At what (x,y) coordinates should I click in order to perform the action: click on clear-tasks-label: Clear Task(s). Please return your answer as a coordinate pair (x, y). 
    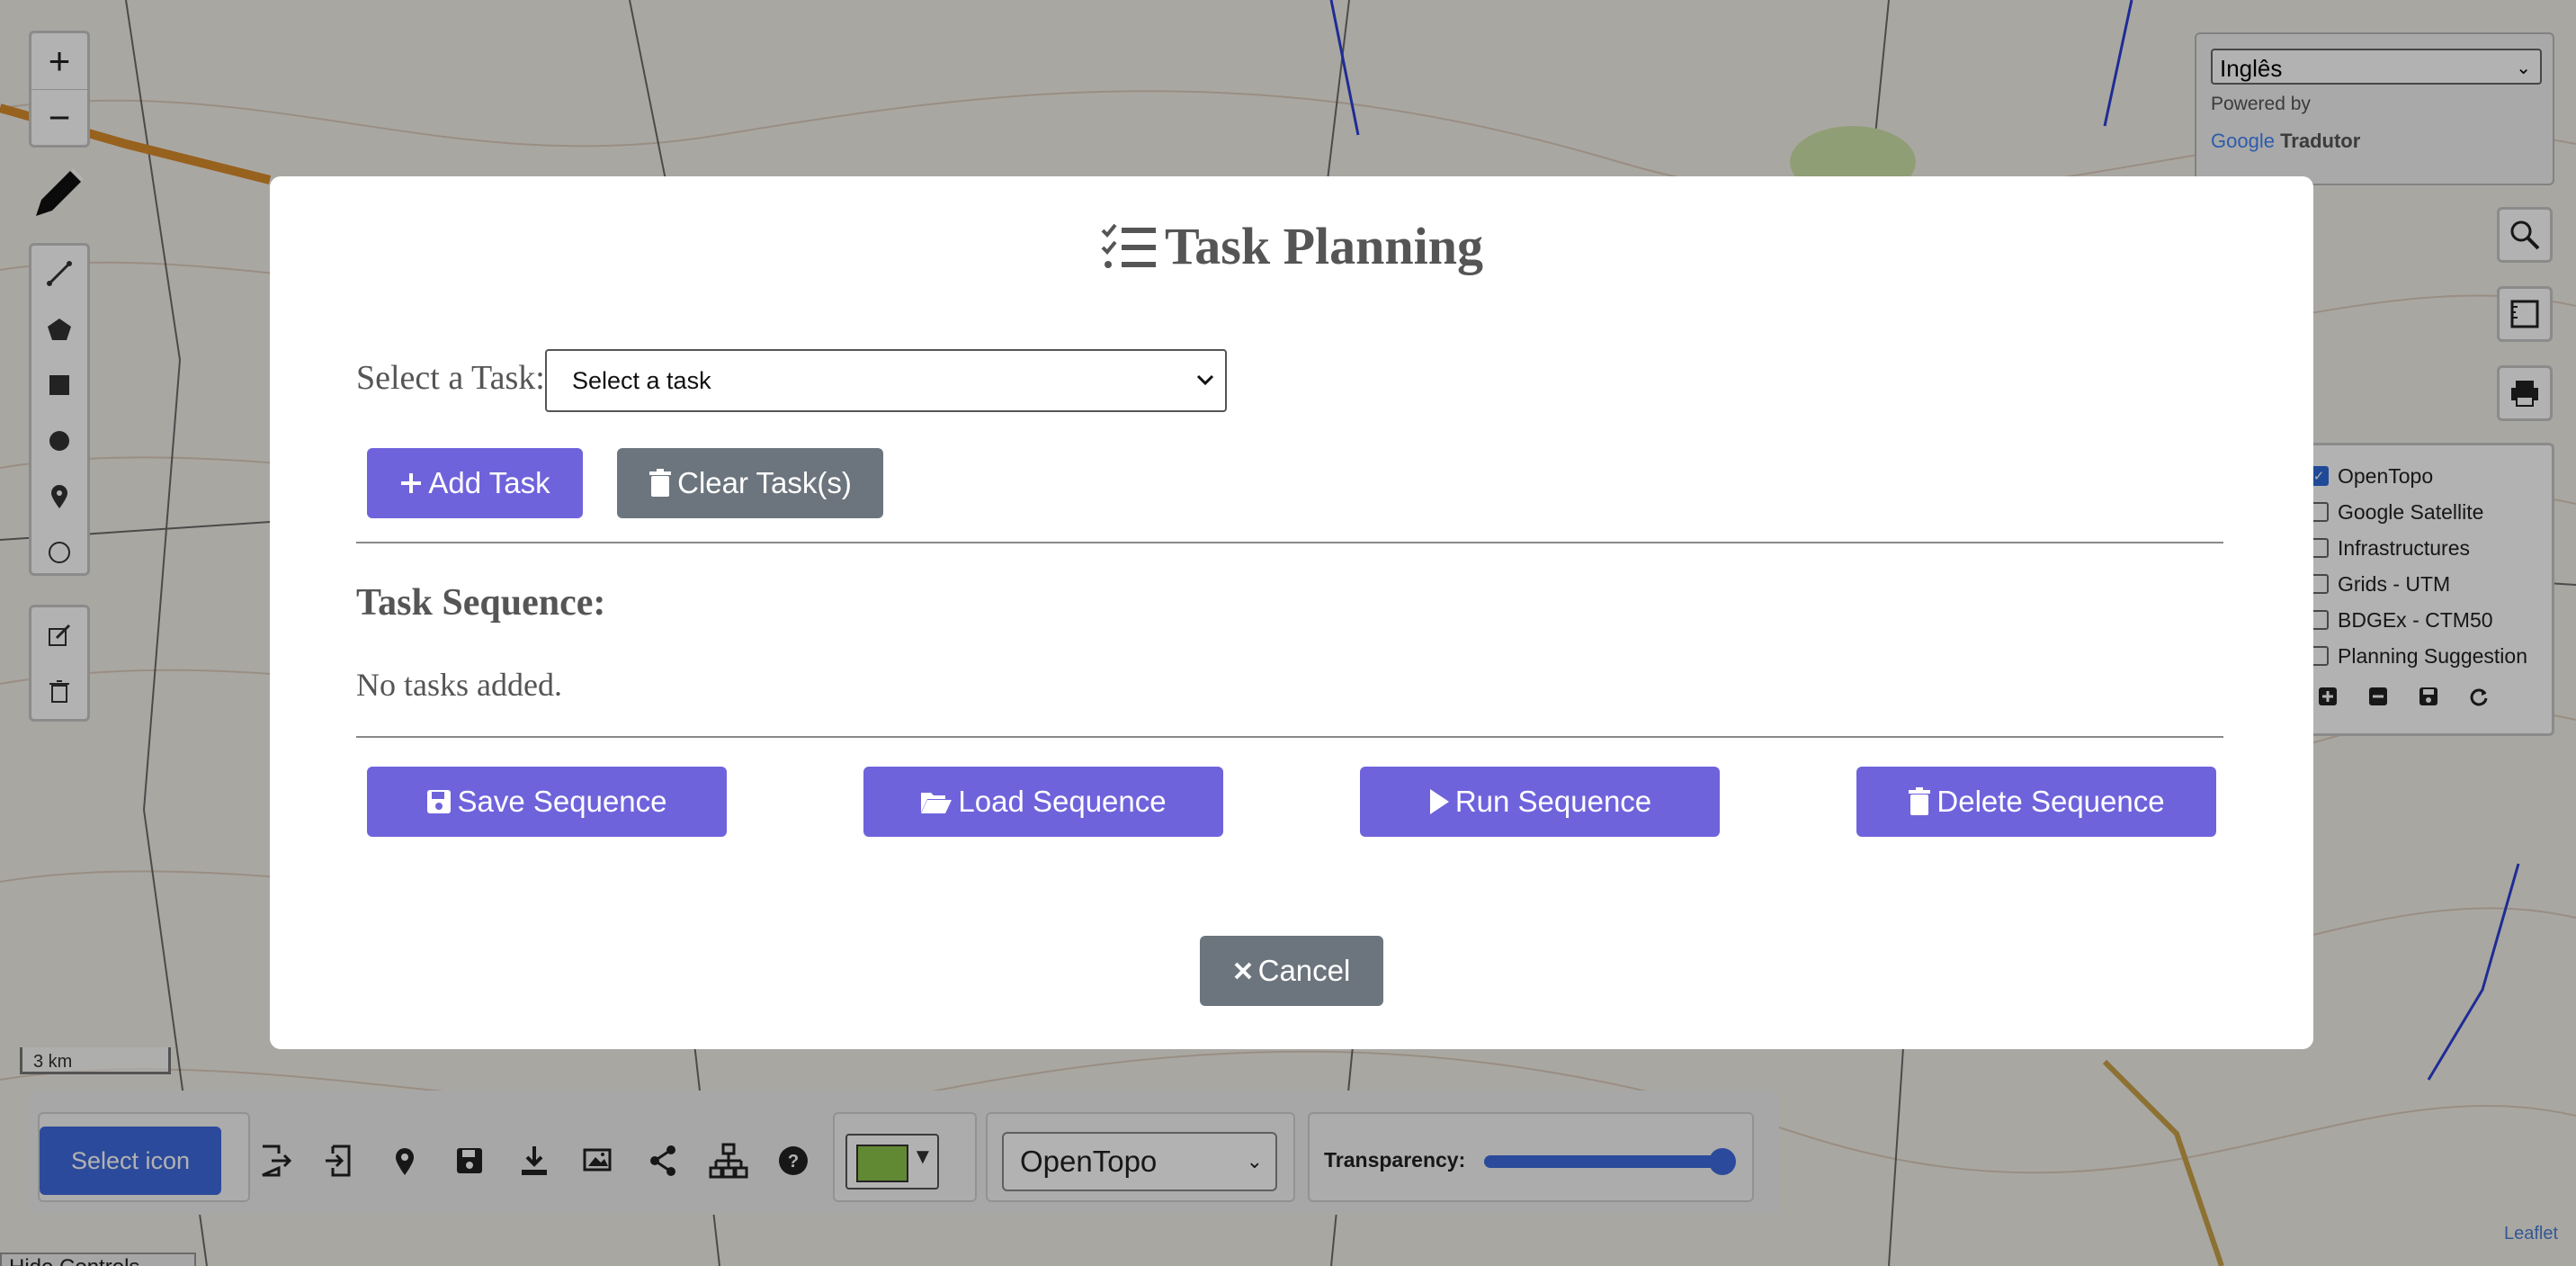
    Looking at the image, I should click on (764, 482).